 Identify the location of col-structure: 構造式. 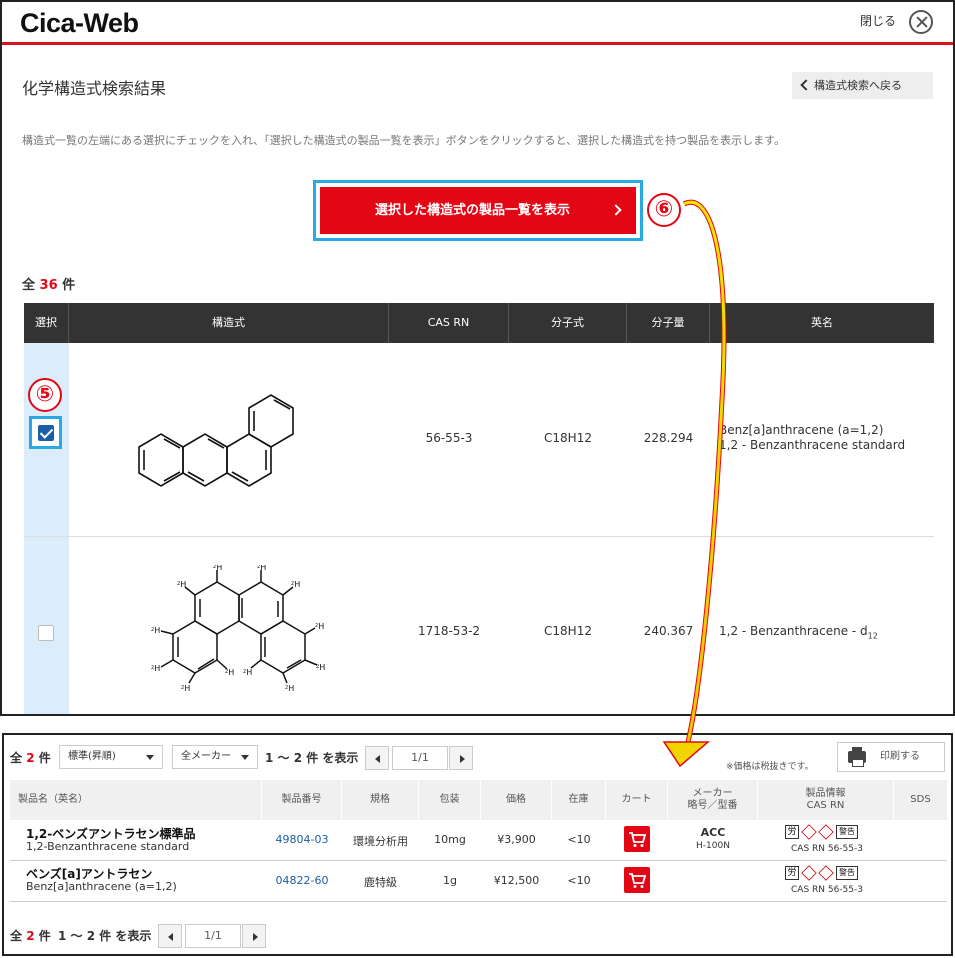
(229, 323).